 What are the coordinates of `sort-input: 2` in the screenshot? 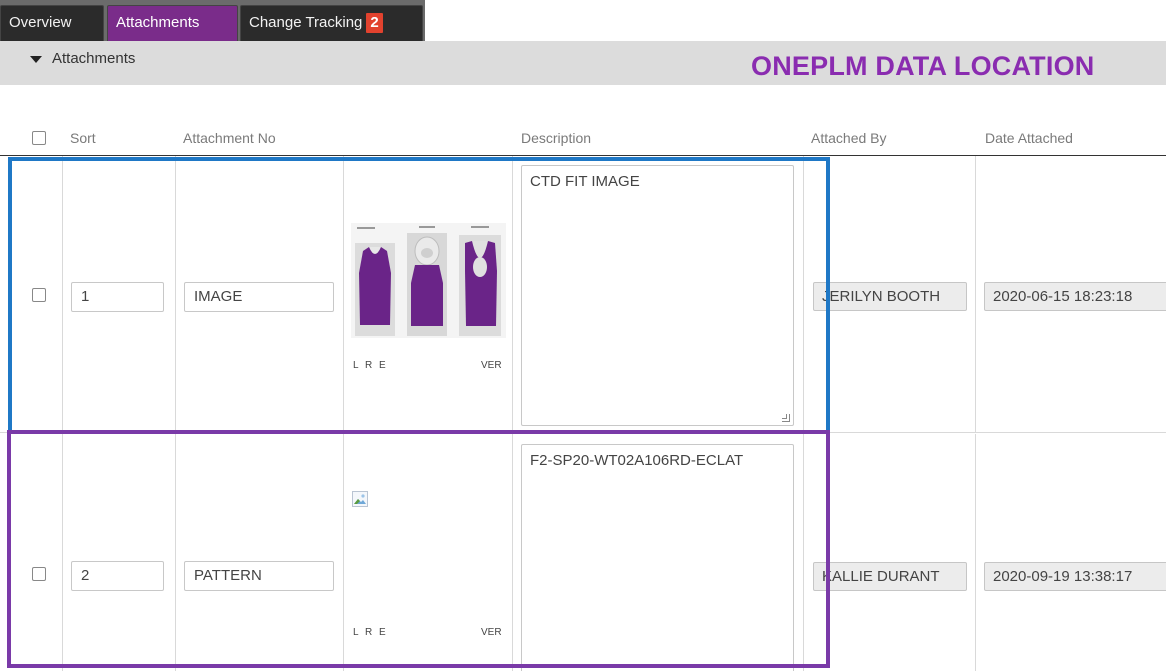 It's located at (117, 576).